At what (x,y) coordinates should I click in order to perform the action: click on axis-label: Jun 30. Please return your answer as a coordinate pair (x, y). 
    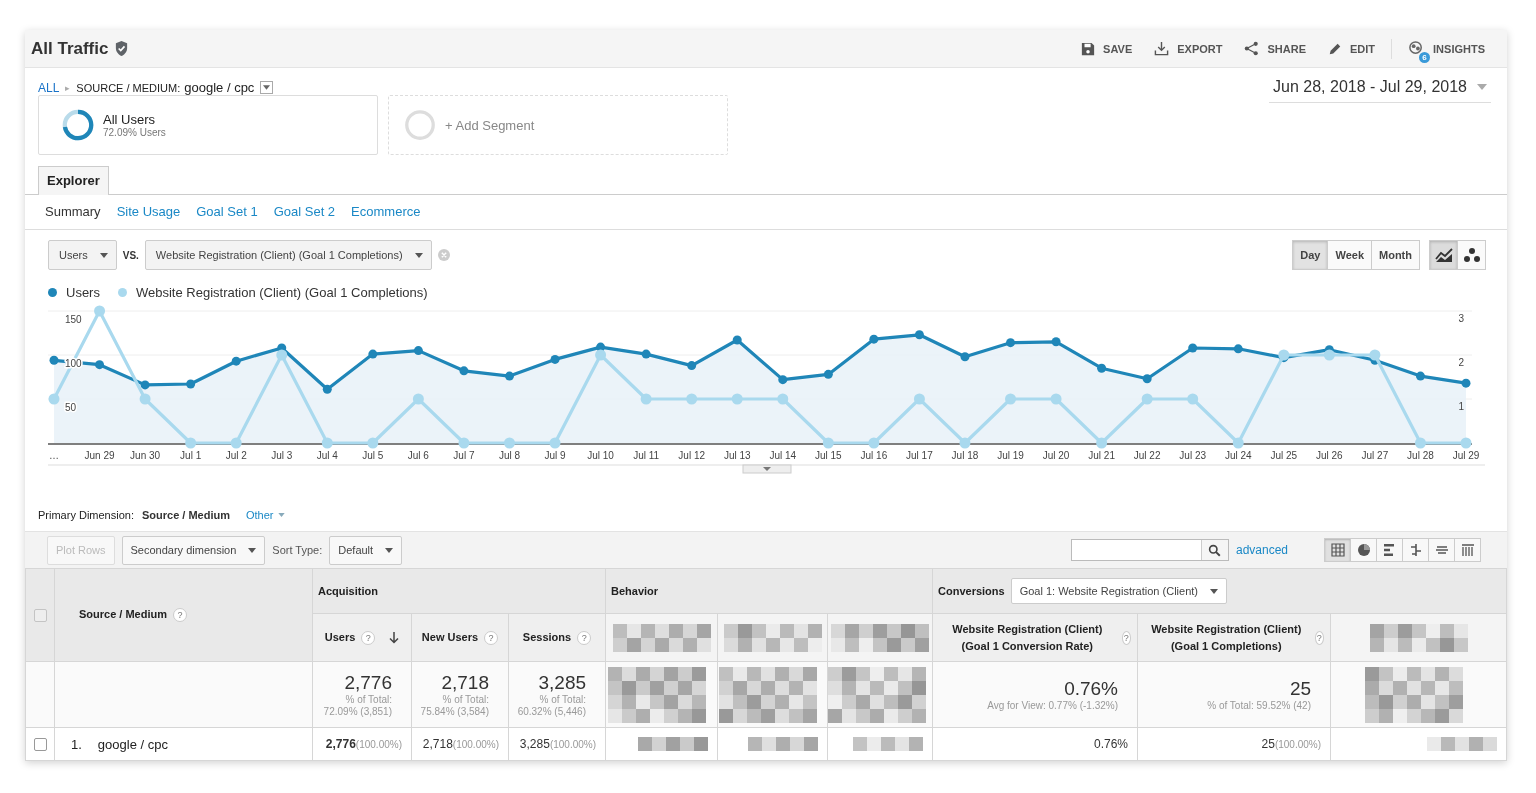
    Looking at the image, I should click on (145, 455).